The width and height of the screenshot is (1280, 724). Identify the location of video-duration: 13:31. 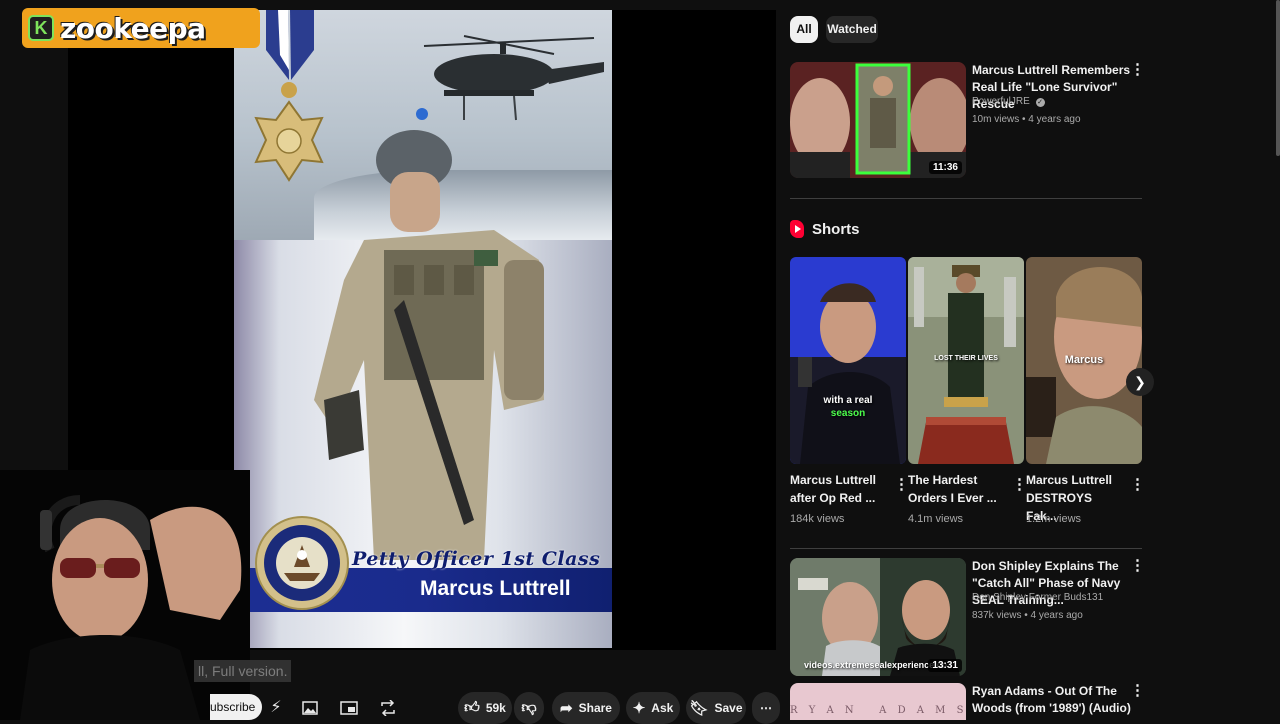
(945, 665).